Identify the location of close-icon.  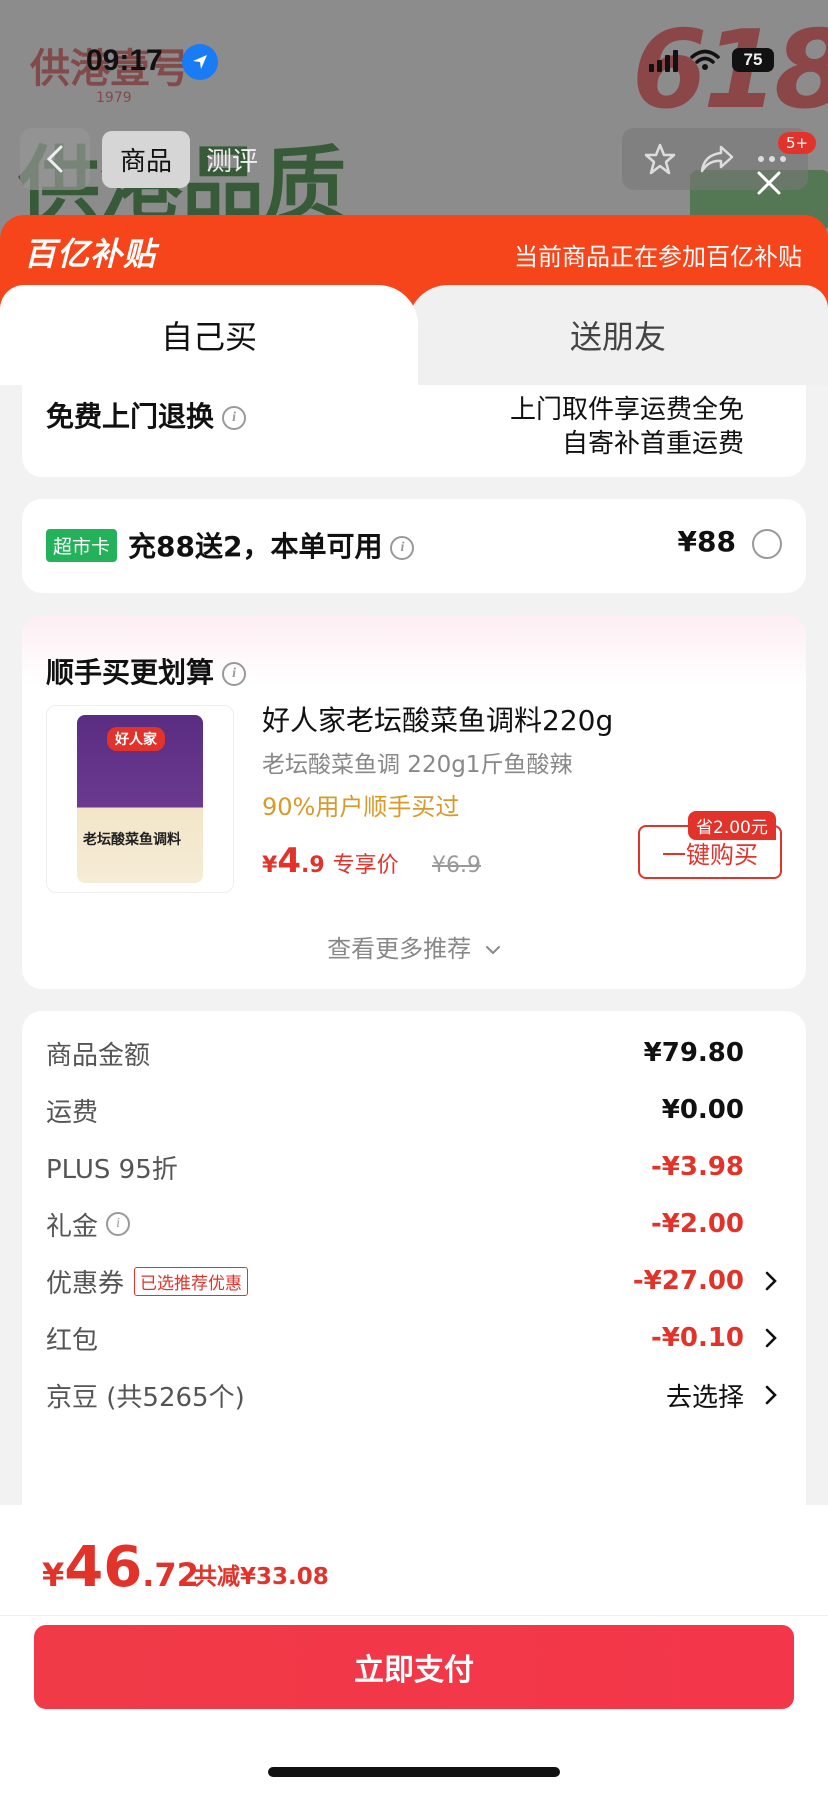
(769, 183).